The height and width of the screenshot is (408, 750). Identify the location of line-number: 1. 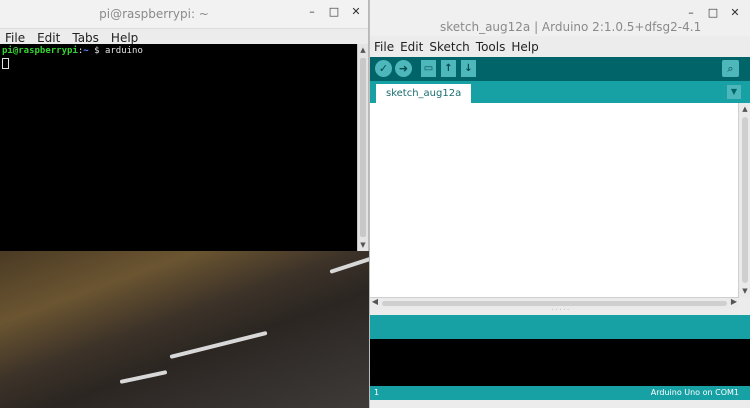
(377, 392).